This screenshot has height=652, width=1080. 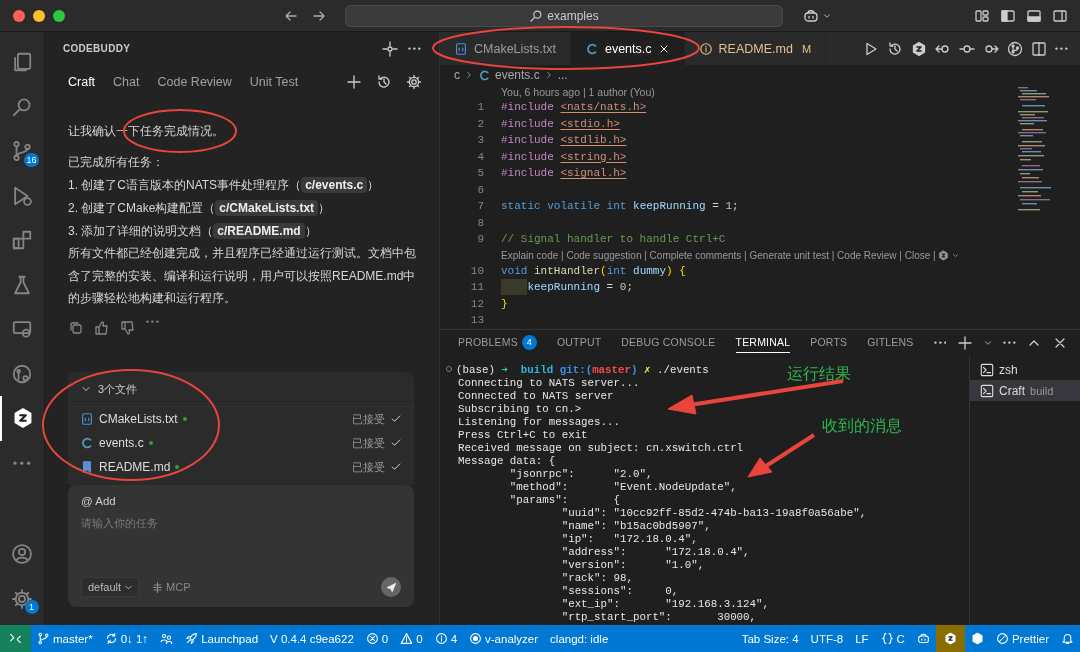 I want to click on status-bar-item: master*, so click(x=65, y=638).